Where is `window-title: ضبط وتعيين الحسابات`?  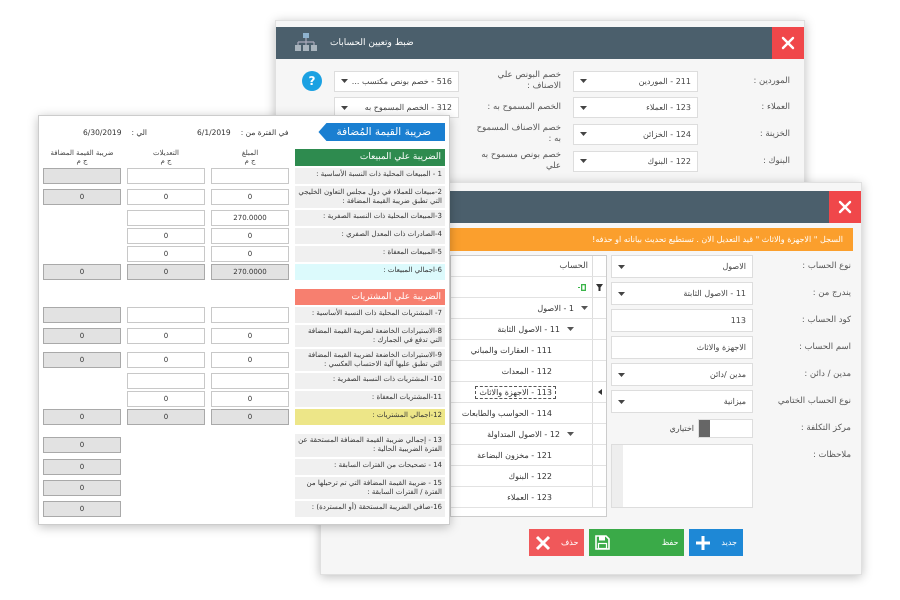
window-title: ضبط وتعيين الحسابات is located at coordinates (372, 43).